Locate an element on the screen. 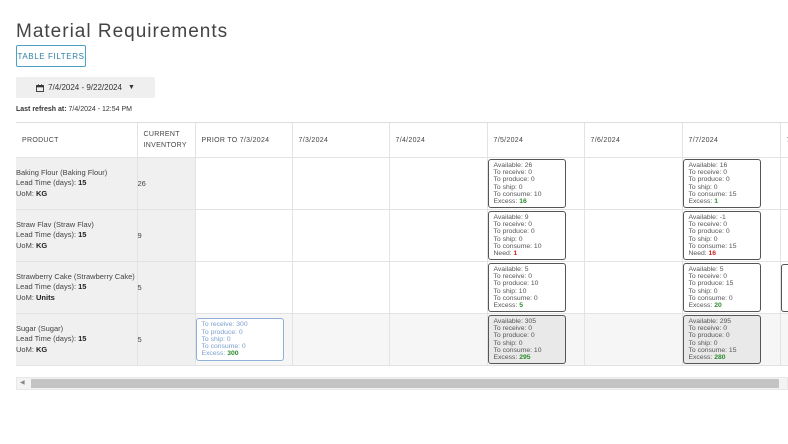 The height and width of the screenshot is (444, 788). header-current-inventory: CURRENT INVENTORY is located at coordinates (166, 140).